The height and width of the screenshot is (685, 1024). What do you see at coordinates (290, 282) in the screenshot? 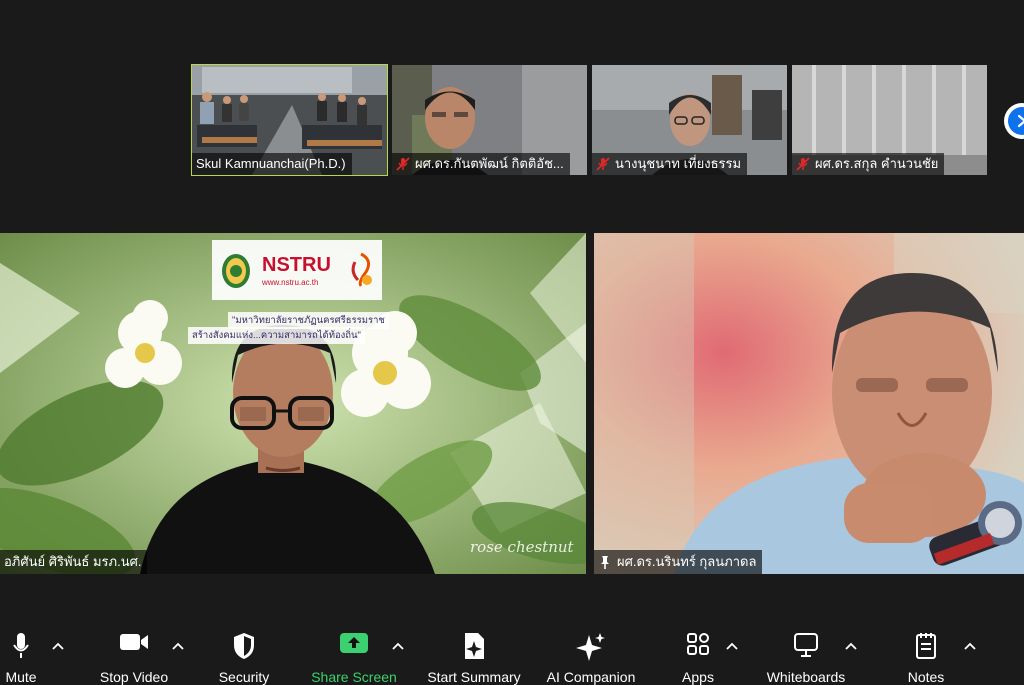
I see `nstru-logo-url: www.nstru.ac.th` at bounding box center [290, 282].